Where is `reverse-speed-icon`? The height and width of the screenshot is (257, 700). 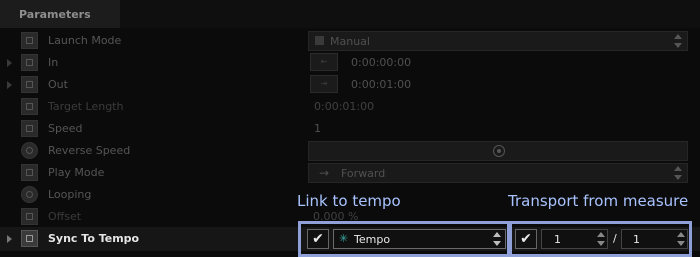
reverse-speed-icon is located at coordinates (29, 150).